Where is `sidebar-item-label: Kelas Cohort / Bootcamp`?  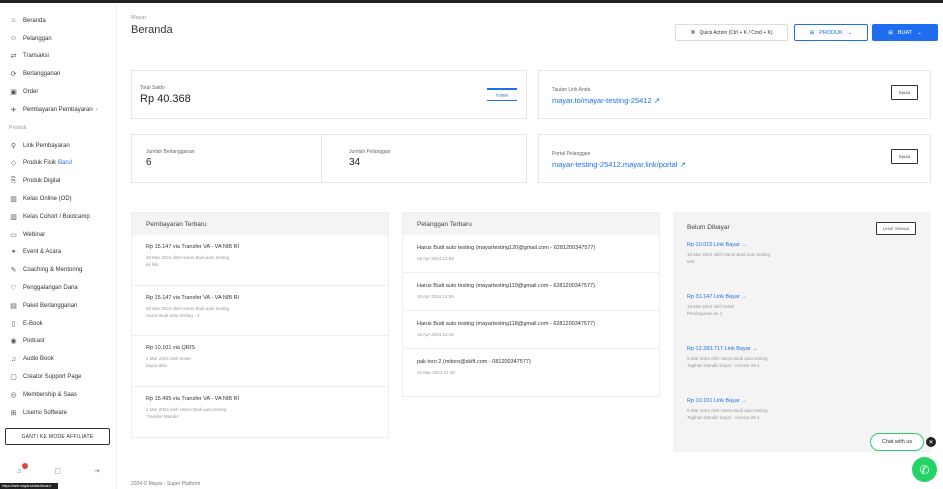
sidebar-item-label: Kelas Cohort / Bootcamp is located at coordinates (56, 216).